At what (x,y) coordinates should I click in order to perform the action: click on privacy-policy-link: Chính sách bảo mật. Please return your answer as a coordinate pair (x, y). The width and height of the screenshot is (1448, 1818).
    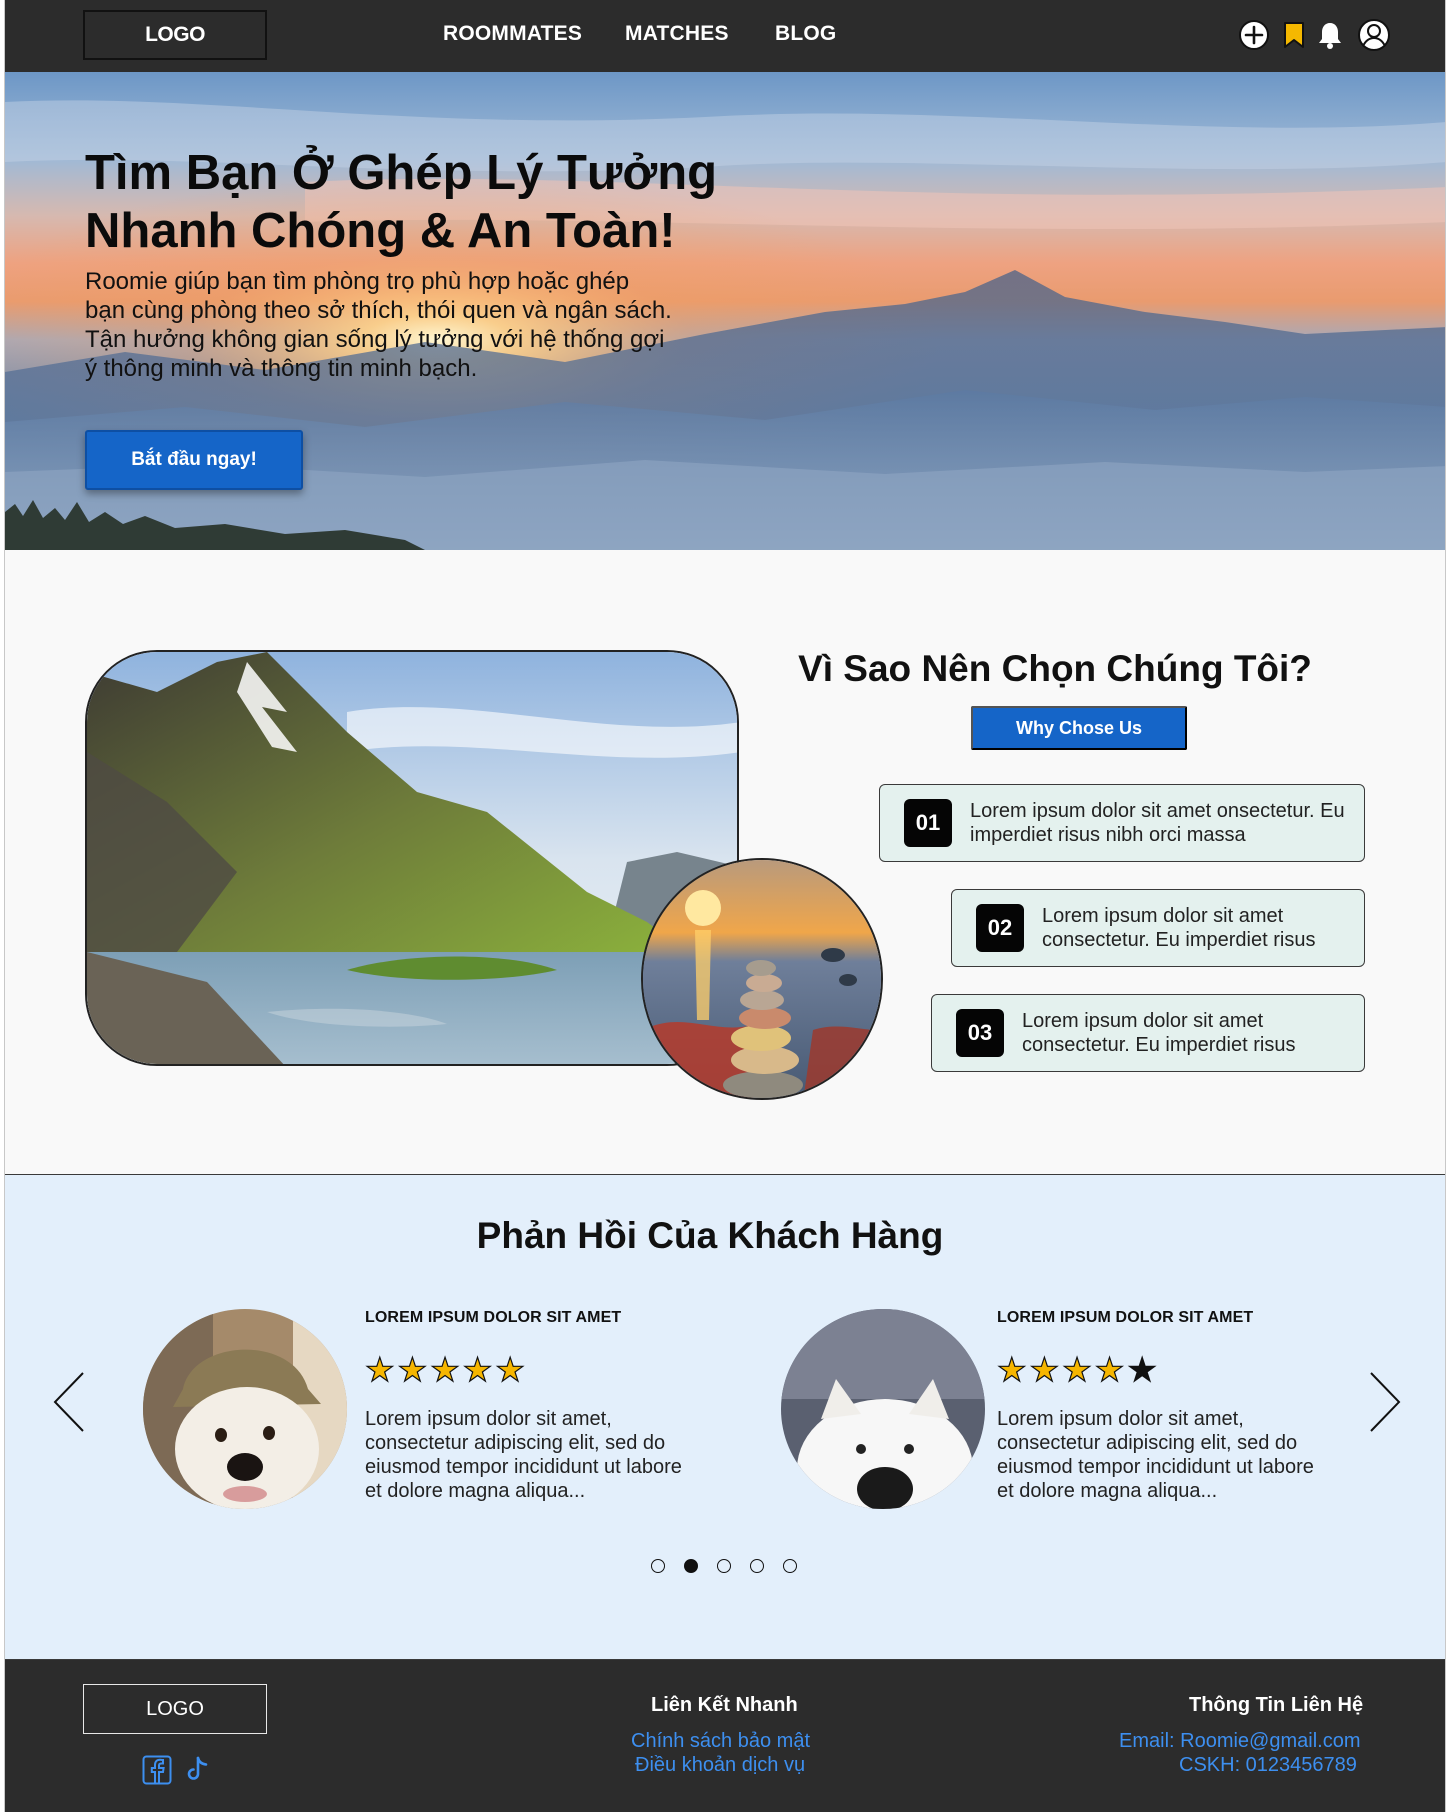
    Looking at the image, I should click on (720, 1741).